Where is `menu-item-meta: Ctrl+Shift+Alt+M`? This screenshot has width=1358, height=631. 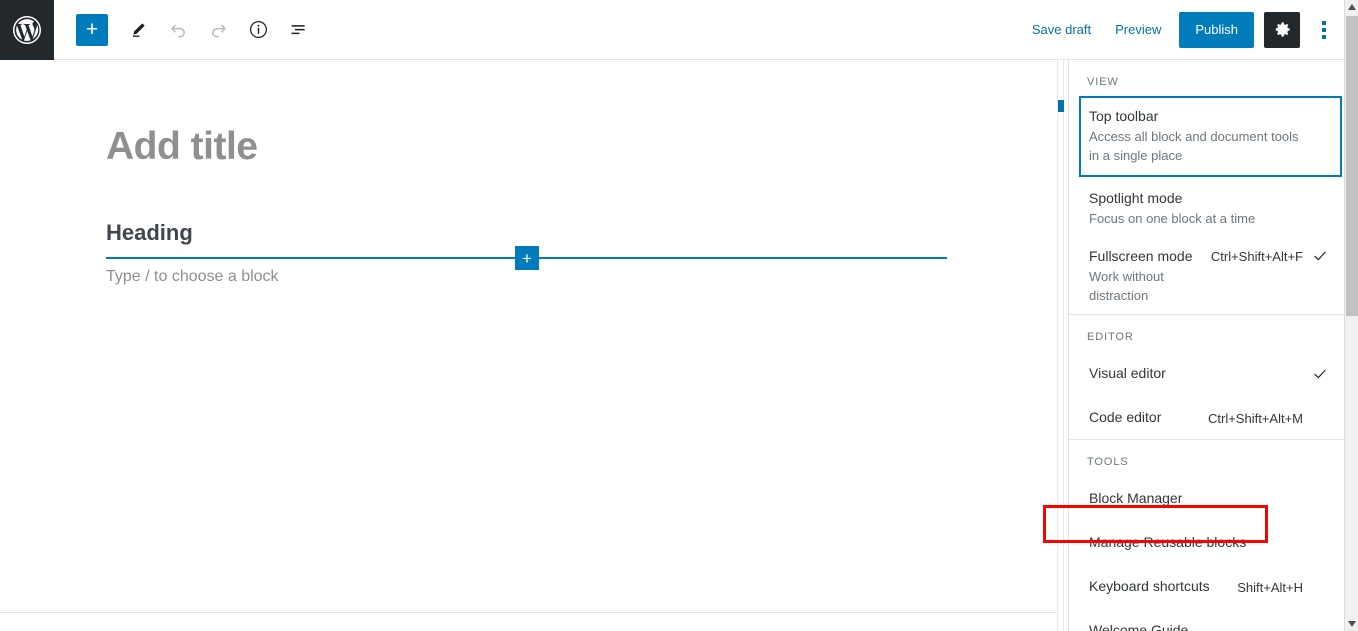
menu-item-meta: Ctrl+Shift+Alt+M is located at coordinates (1268, 417).